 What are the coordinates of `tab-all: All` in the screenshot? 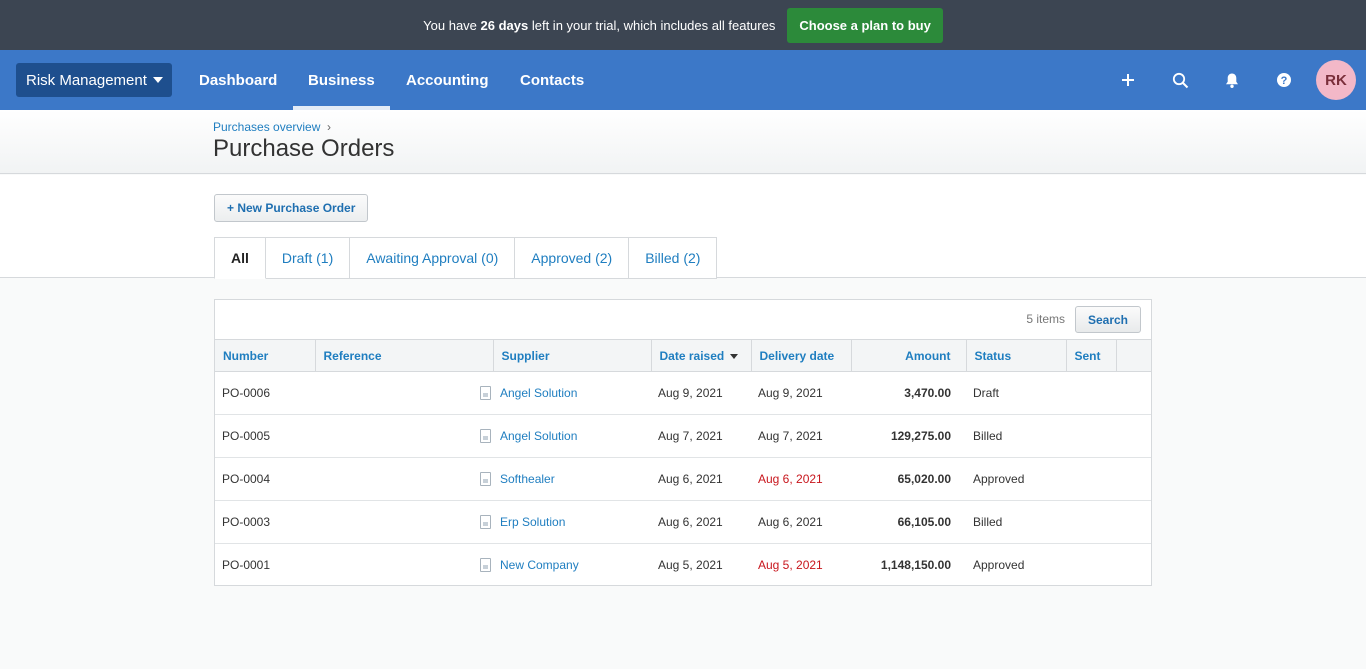 It's located at (240, 258).